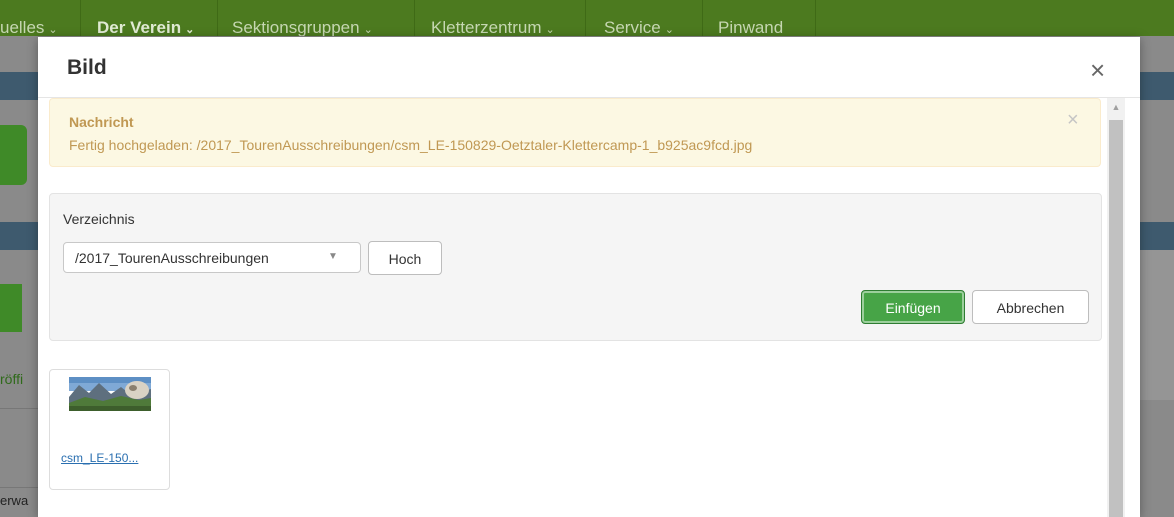 The height and width of the screenshot is (517, 1174). What do you see at coordinates (333, 256) in the screenshot?
I see `caret-down-icon: ▼` at bounding box center [333, 256].